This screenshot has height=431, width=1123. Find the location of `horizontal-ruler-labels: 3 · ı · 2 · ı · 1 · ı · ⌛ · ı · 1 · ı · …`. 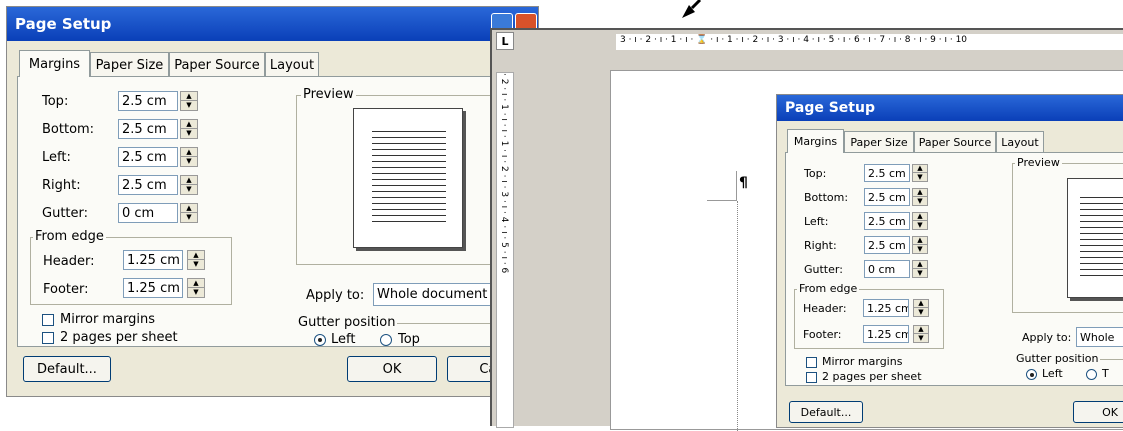

horizontal-ruler-labels: 3 · ı · 2 · ı · 1 · ı · ⌛ · ı · 1 · ı · … is located at coordinates (794, 40).